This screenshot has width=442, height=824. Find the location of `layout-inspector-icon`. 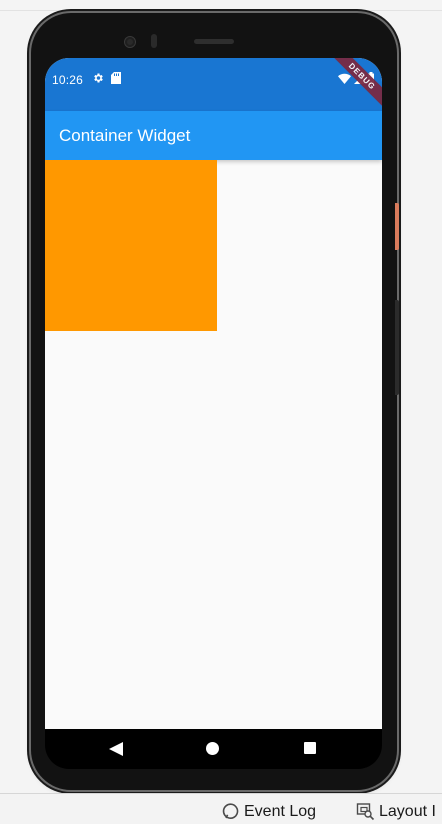

layout-inspector-icon is located at coordinates (365, 812).